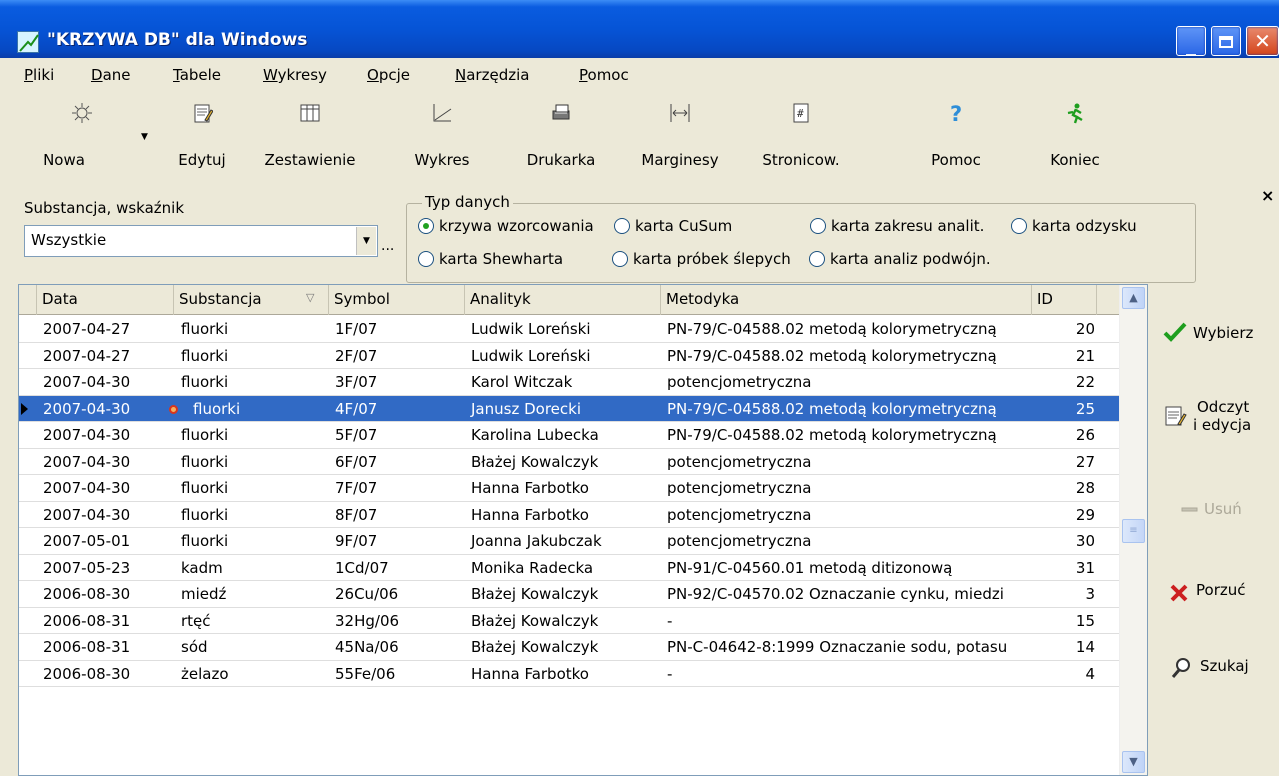  I want to click on discard-label: Porzuć, so click(1221, 590).